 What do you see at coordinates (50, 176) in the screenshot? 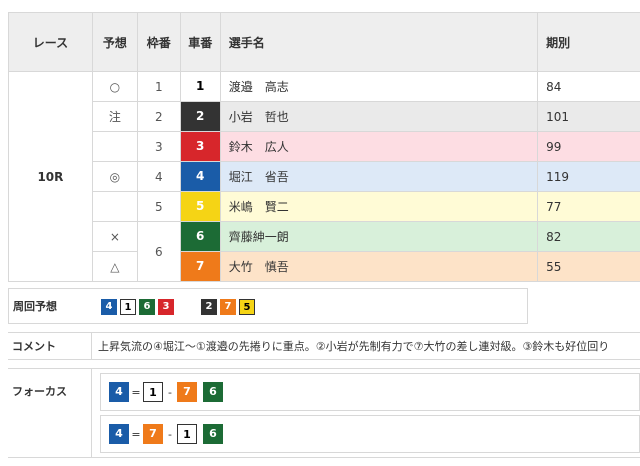
I see `race-number: 10R` at bounding box center [50, 176].